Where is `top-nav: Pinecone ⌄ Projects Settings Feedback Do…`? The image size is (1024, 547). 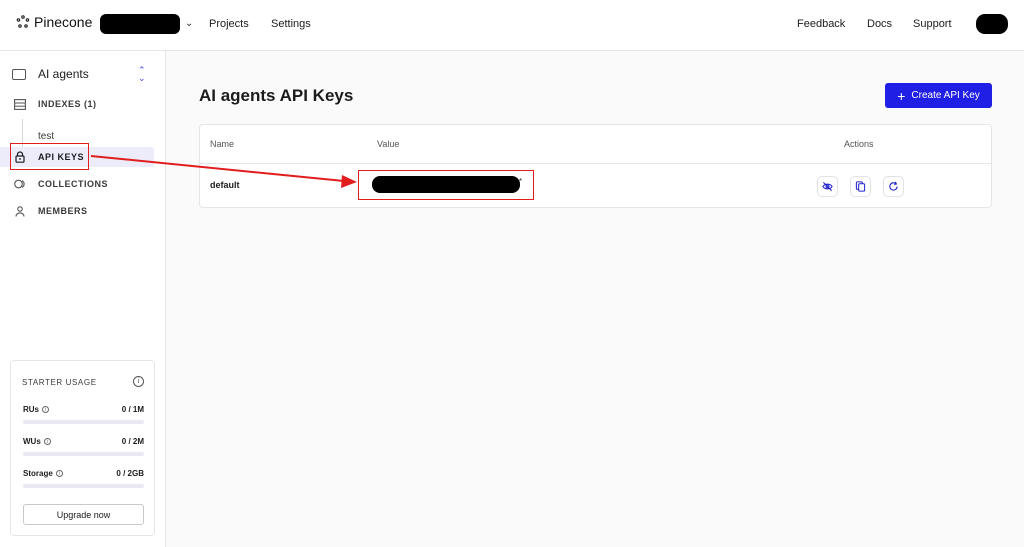 top-nav: Pinecone ⌄ Projects Settings Feedback Do… is located at coordinates (512, 25).